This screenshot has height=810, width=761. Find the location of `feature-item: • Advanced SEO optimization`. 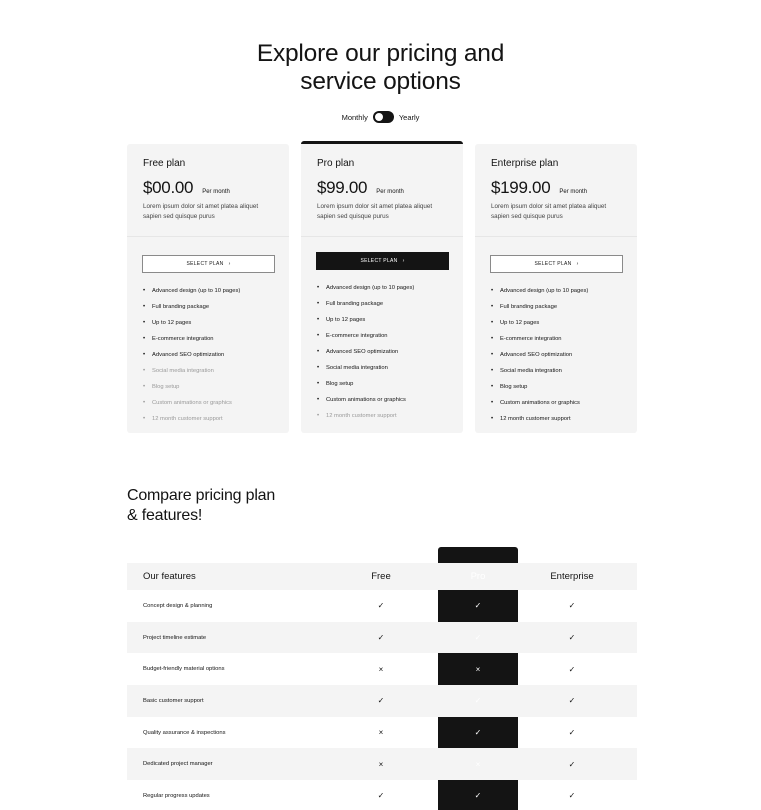

feature-item: • Advanced SEO optimization is located at coordinates (365, 352).